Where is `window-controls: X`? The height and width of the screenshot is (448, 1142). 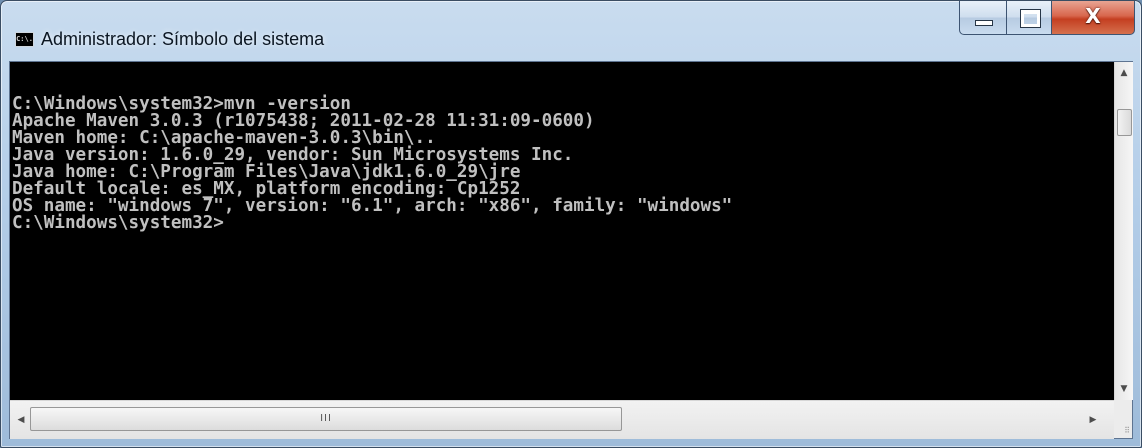 window-controls: X is located at coordinates (1047, 18).